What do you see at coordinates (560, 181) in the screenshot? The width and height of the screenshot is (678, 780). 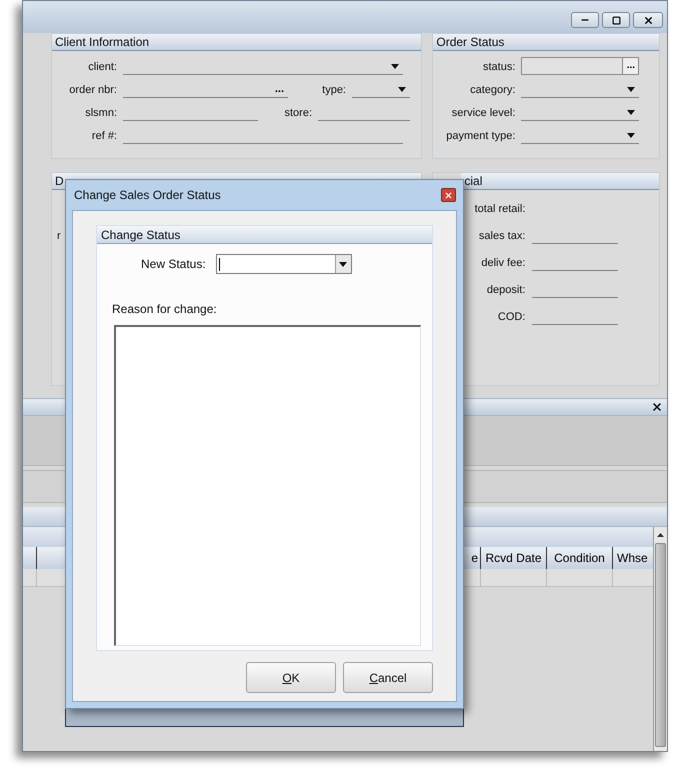 I see `panel-header: cial` at bounding box center [560, 181].